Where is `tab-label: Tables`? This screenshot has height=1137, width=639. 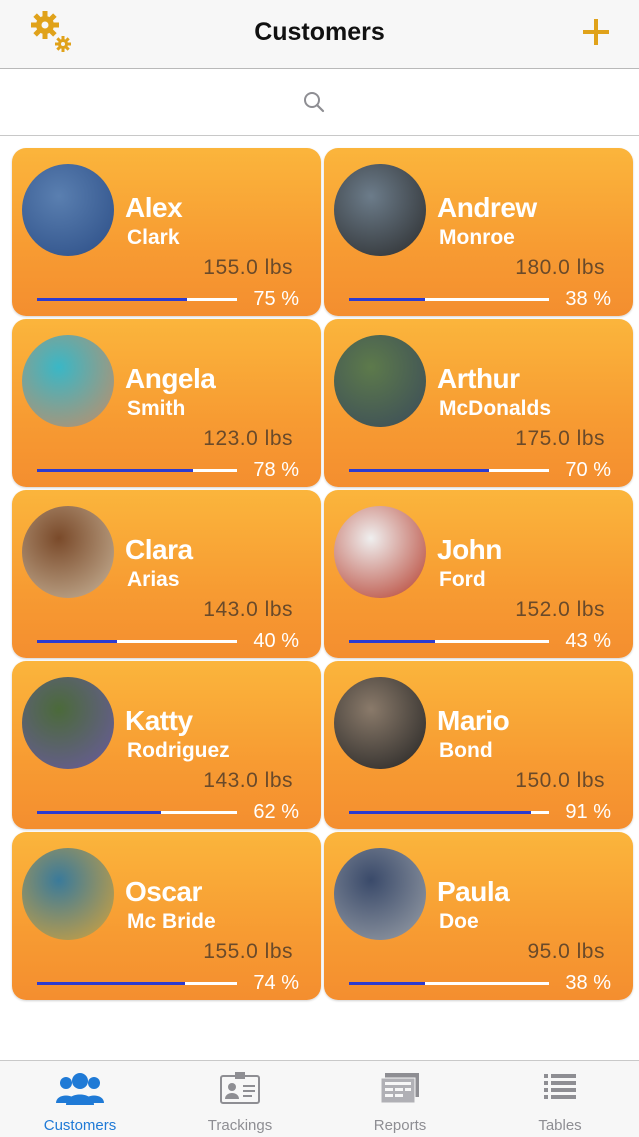
tab-label: Tables is located at coordinates (560, 1125).